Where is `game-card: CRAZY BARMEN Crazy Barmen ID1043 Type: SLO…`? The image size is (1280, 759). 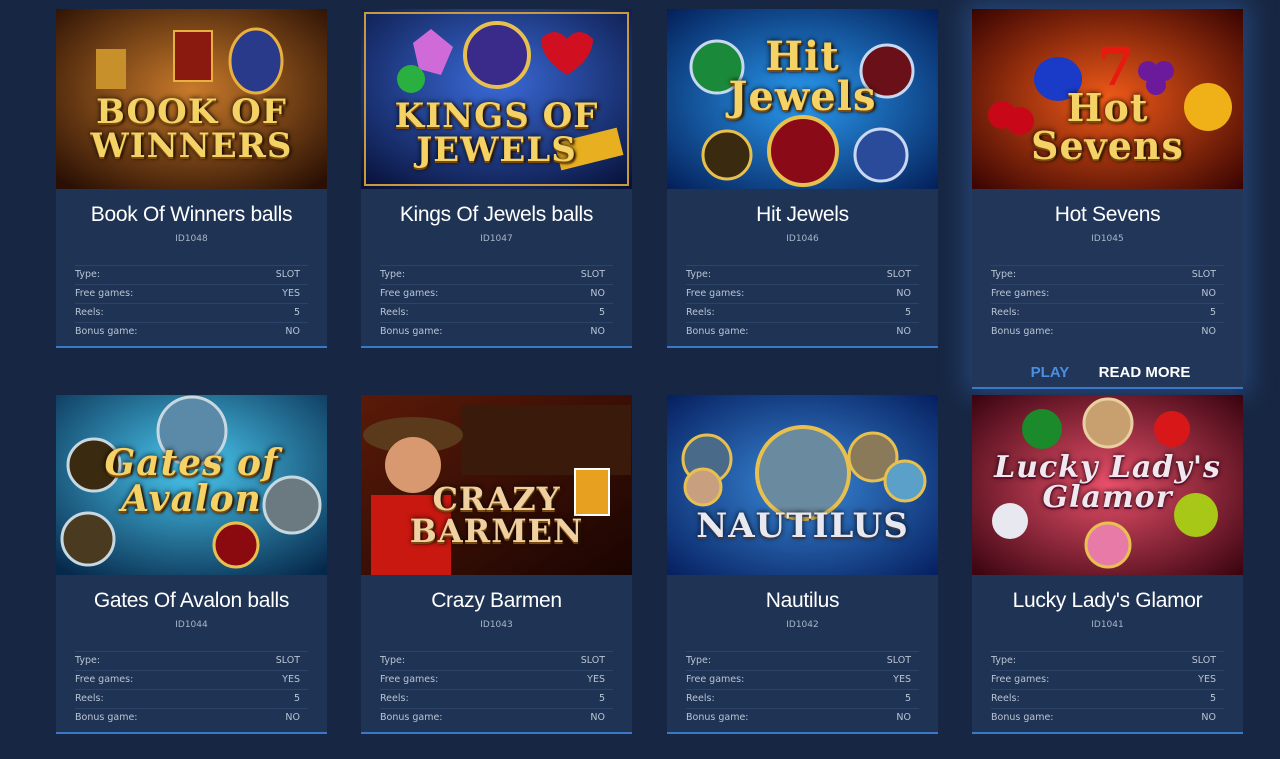
game-card: CRAZY BARMEN Crazy Barmen ID1043 Type: SLO… is located at coordinates (496, 564).